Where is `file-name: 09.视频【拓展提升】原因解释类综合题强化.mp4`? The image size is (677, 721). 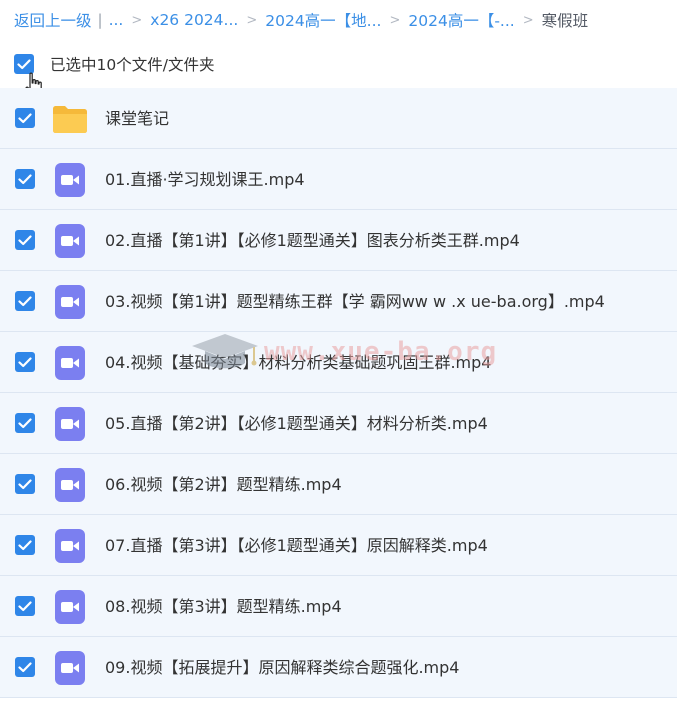 file-name: 09.视频【拓展提升】原因解释类综合题强化.mp4 is located at coordinates (282, 667).